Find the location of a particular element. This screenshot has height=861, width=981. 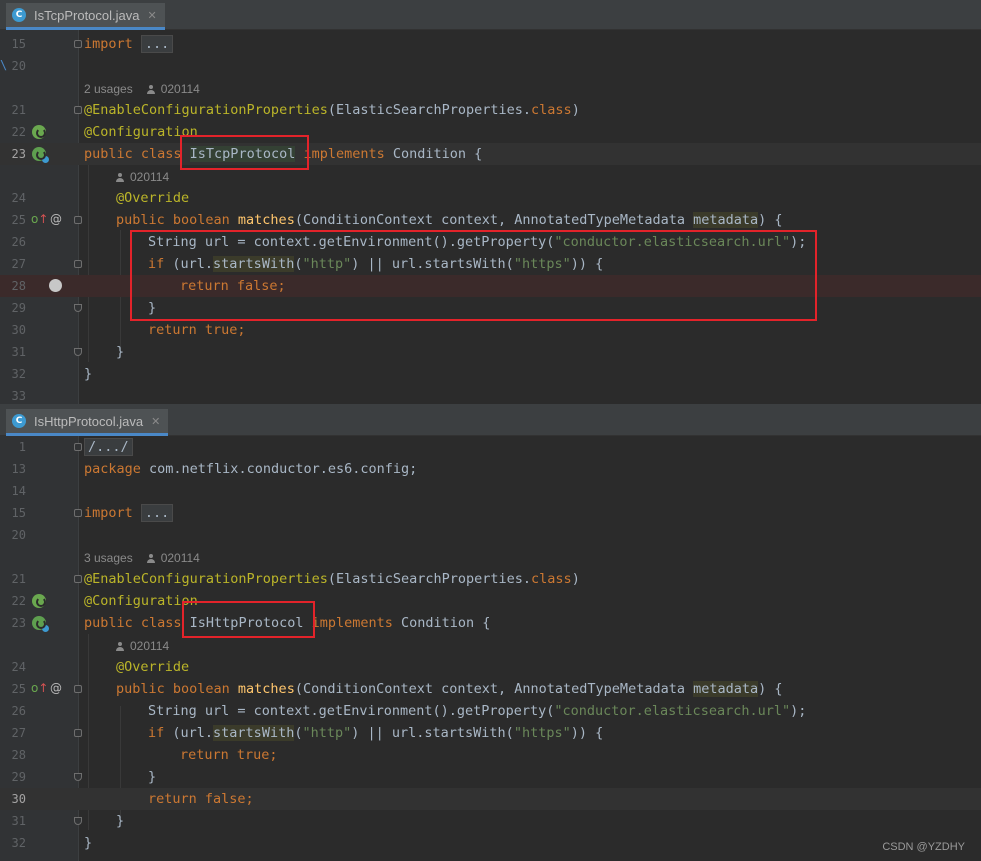

code-line: 29 } is located at coordinates (490, 777).